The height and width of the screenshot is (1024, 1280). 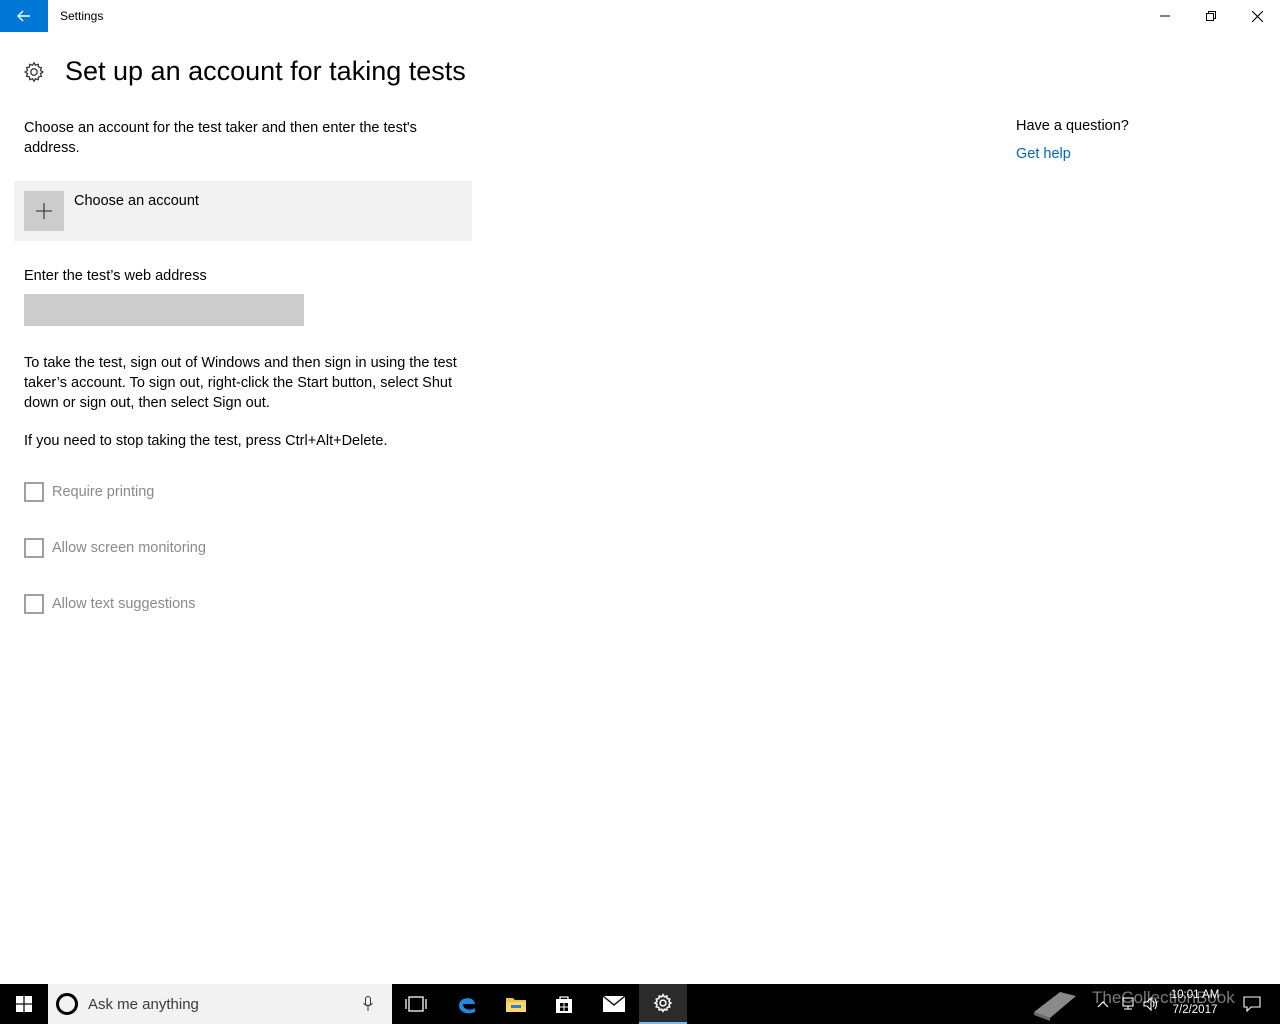 I want to click on checkbox-label: Allow screen monitoring, so click(x=129, y=548).